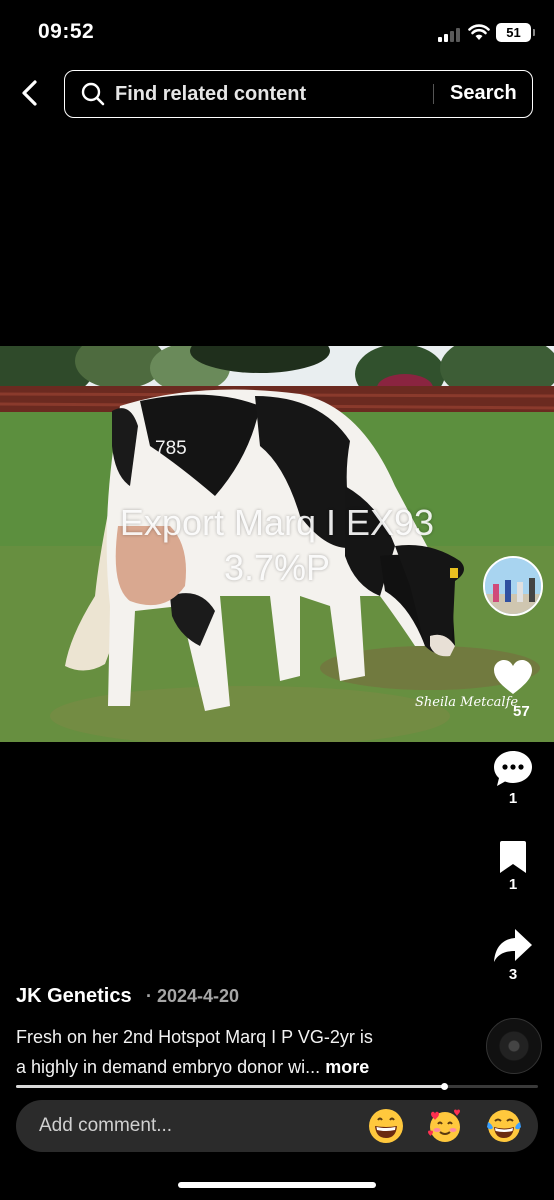  I want to click on creator-avatar, so click(513, 586).